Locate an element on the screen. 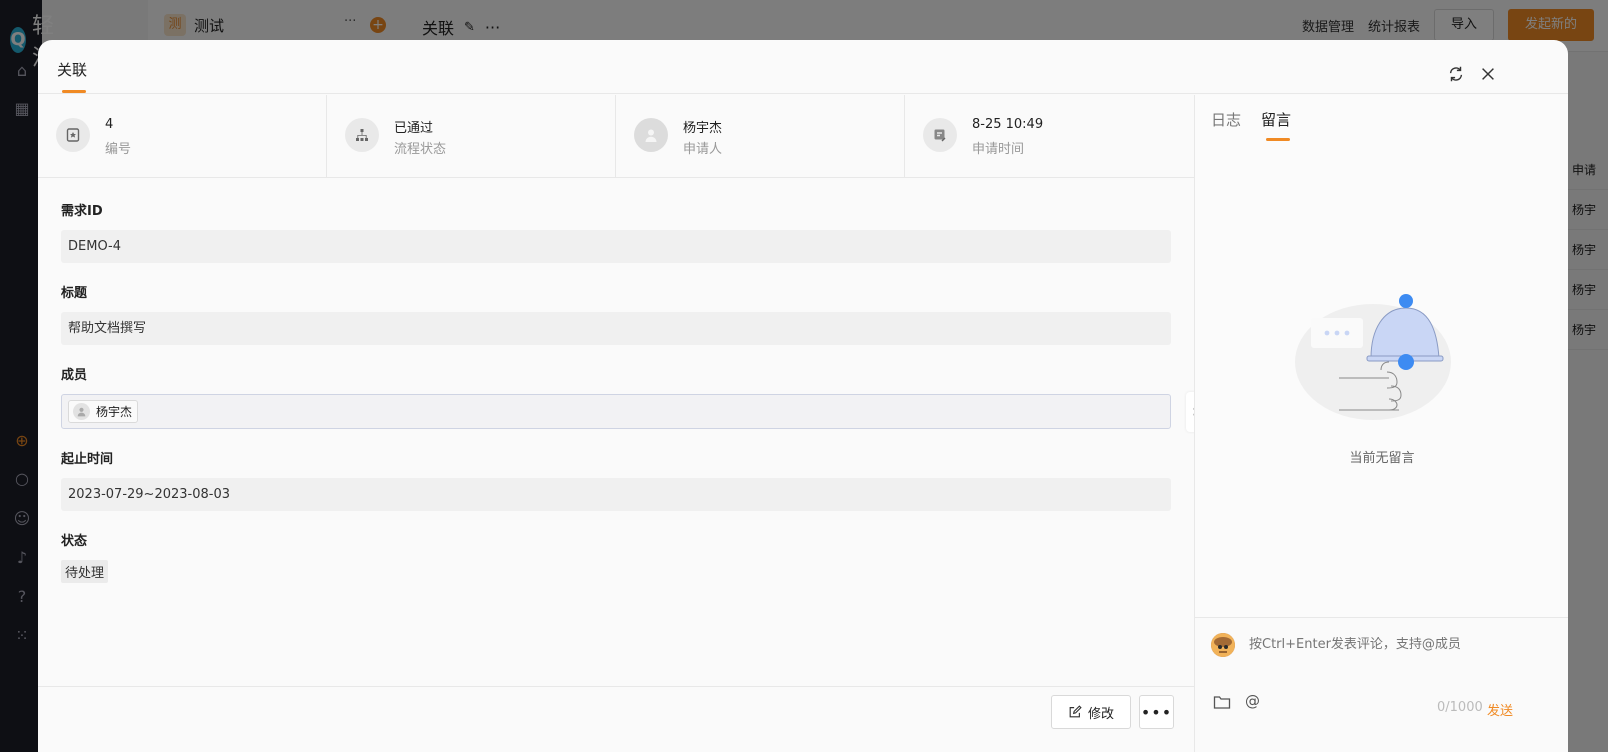  folder-icon is located at coordinates (1222, 702).